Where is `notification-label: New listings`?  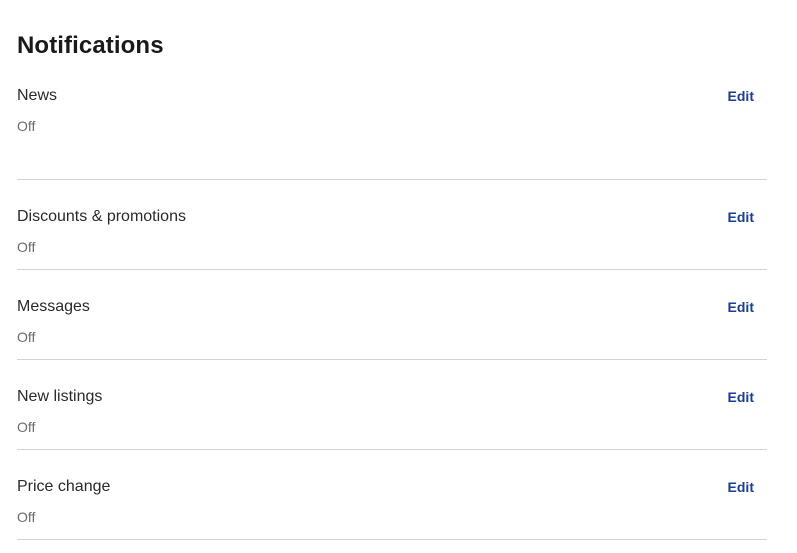
notification-label: New listings is located at coordinates (60, 396).